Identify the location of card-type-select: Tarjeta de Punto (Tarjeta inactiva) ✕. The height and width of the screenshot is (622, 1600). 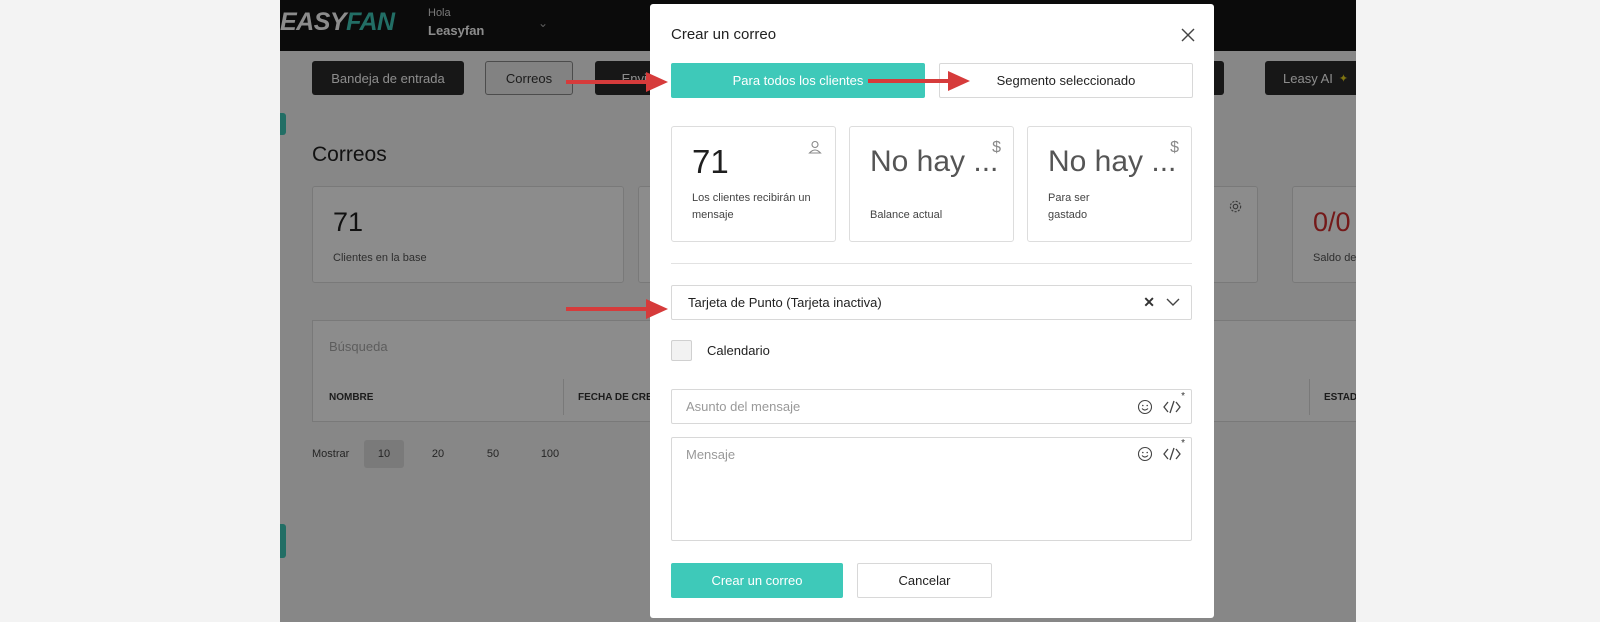
(931, 302).